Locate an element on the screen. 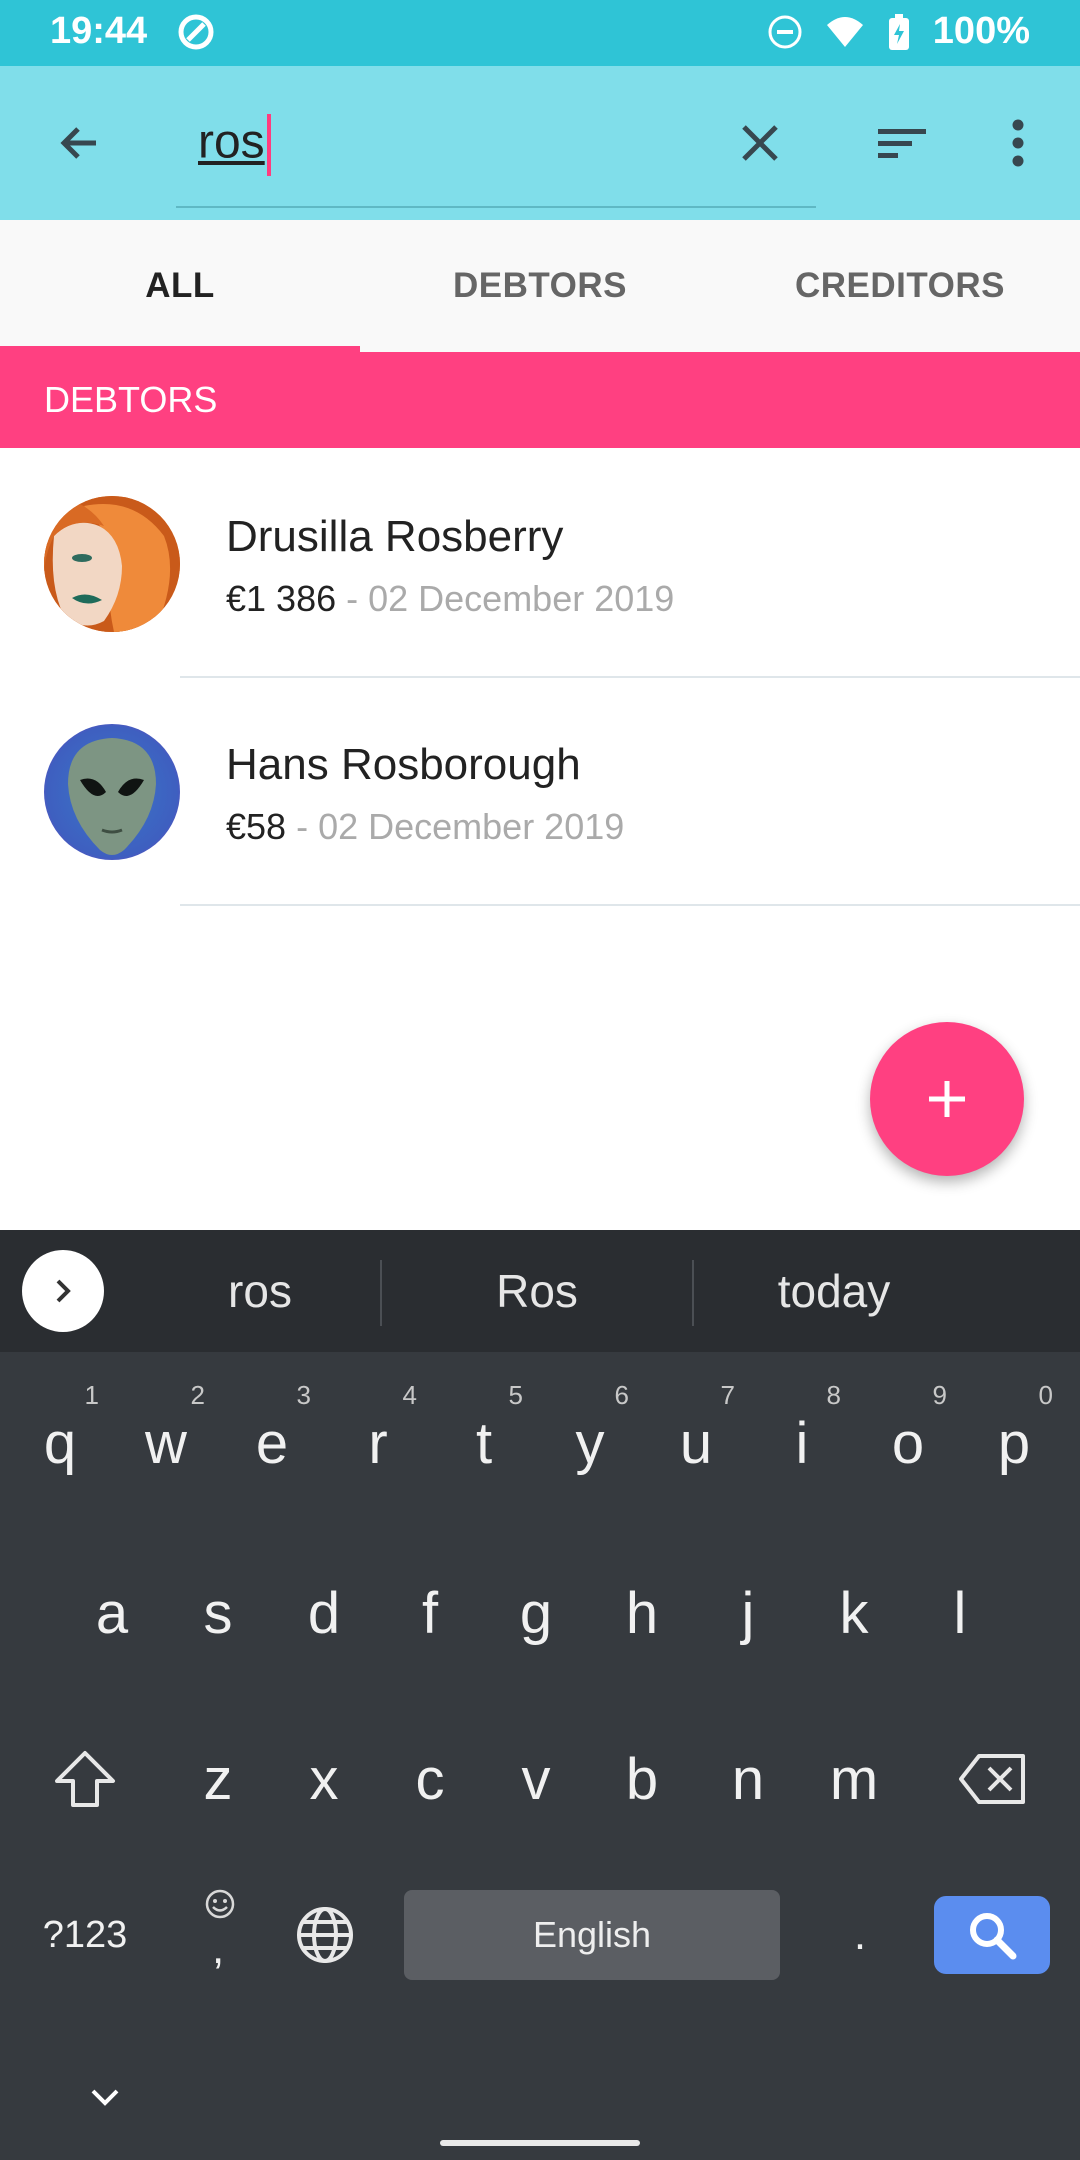  key-e: e3 is located at coordinates (272, 1438).